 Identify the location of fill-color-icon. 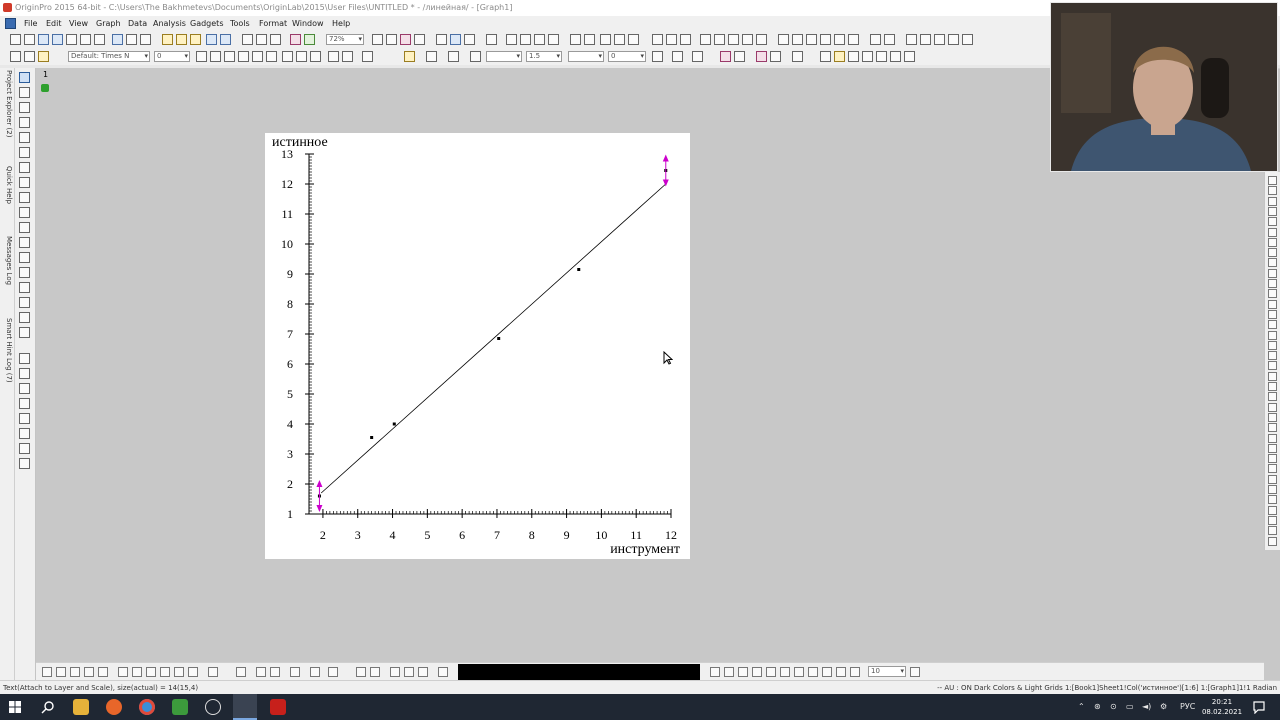
(409, 56).